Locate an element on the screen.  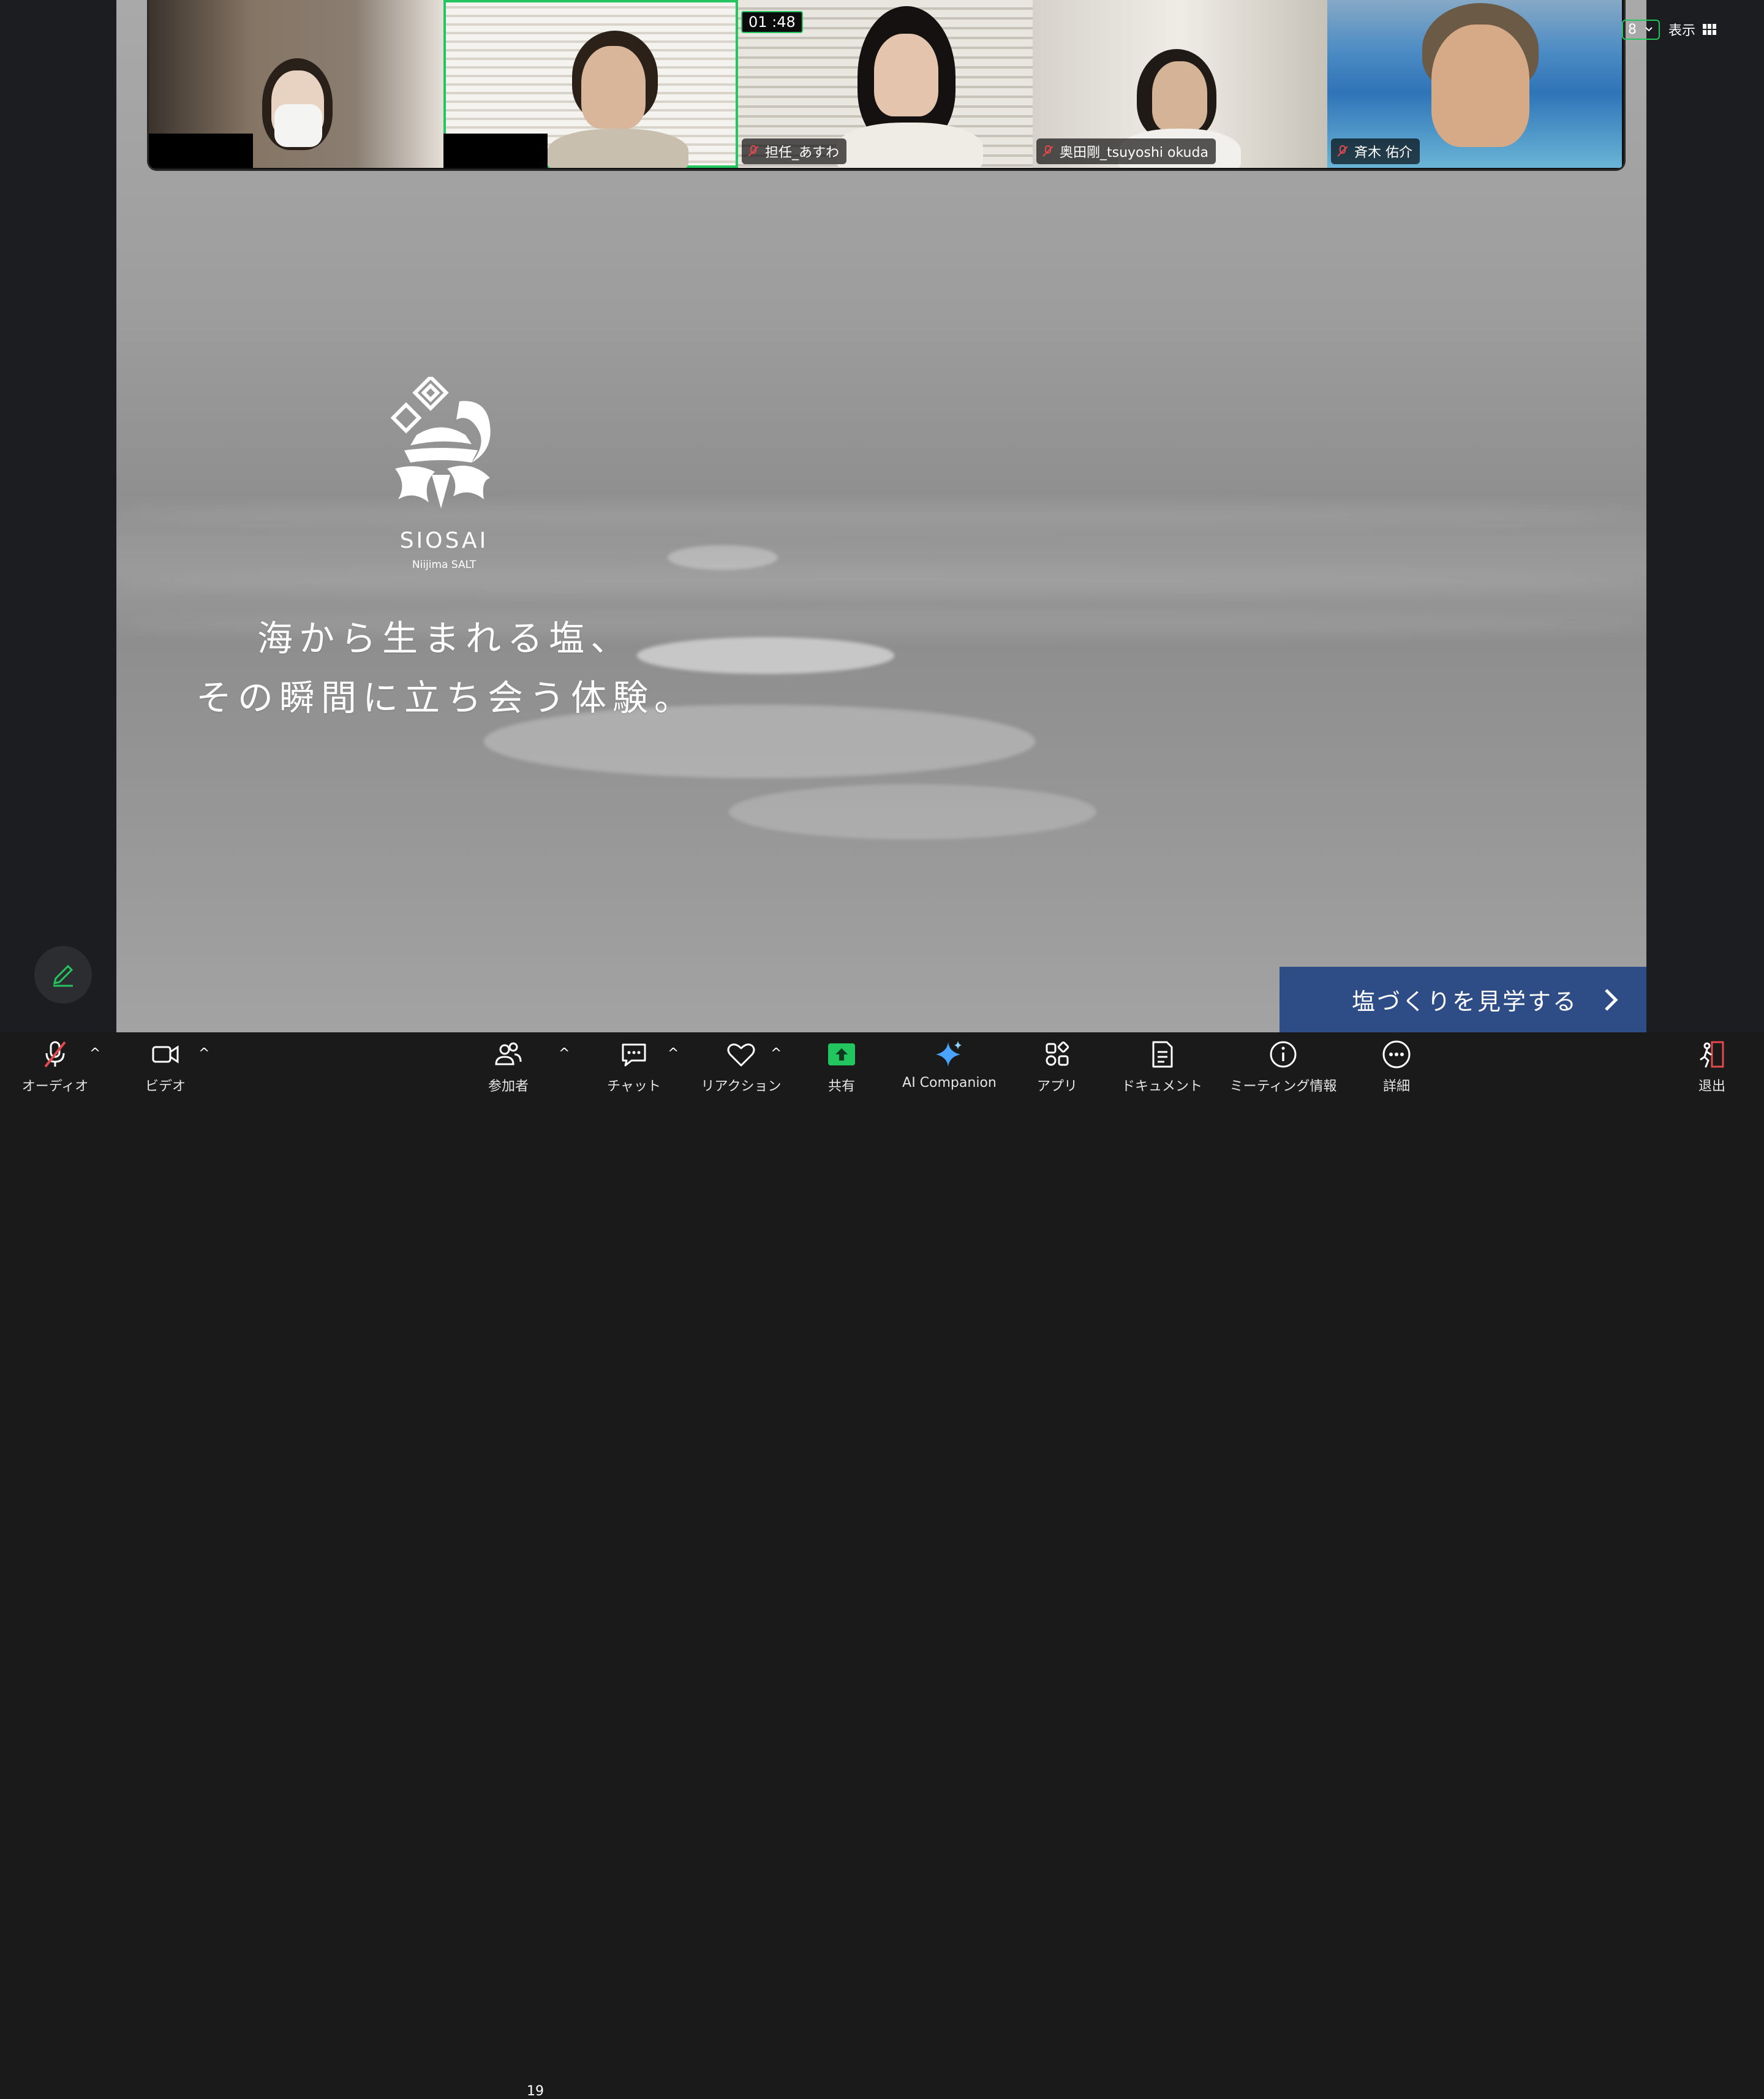
view-label: 表示 is located at coordinates (1682, 31).